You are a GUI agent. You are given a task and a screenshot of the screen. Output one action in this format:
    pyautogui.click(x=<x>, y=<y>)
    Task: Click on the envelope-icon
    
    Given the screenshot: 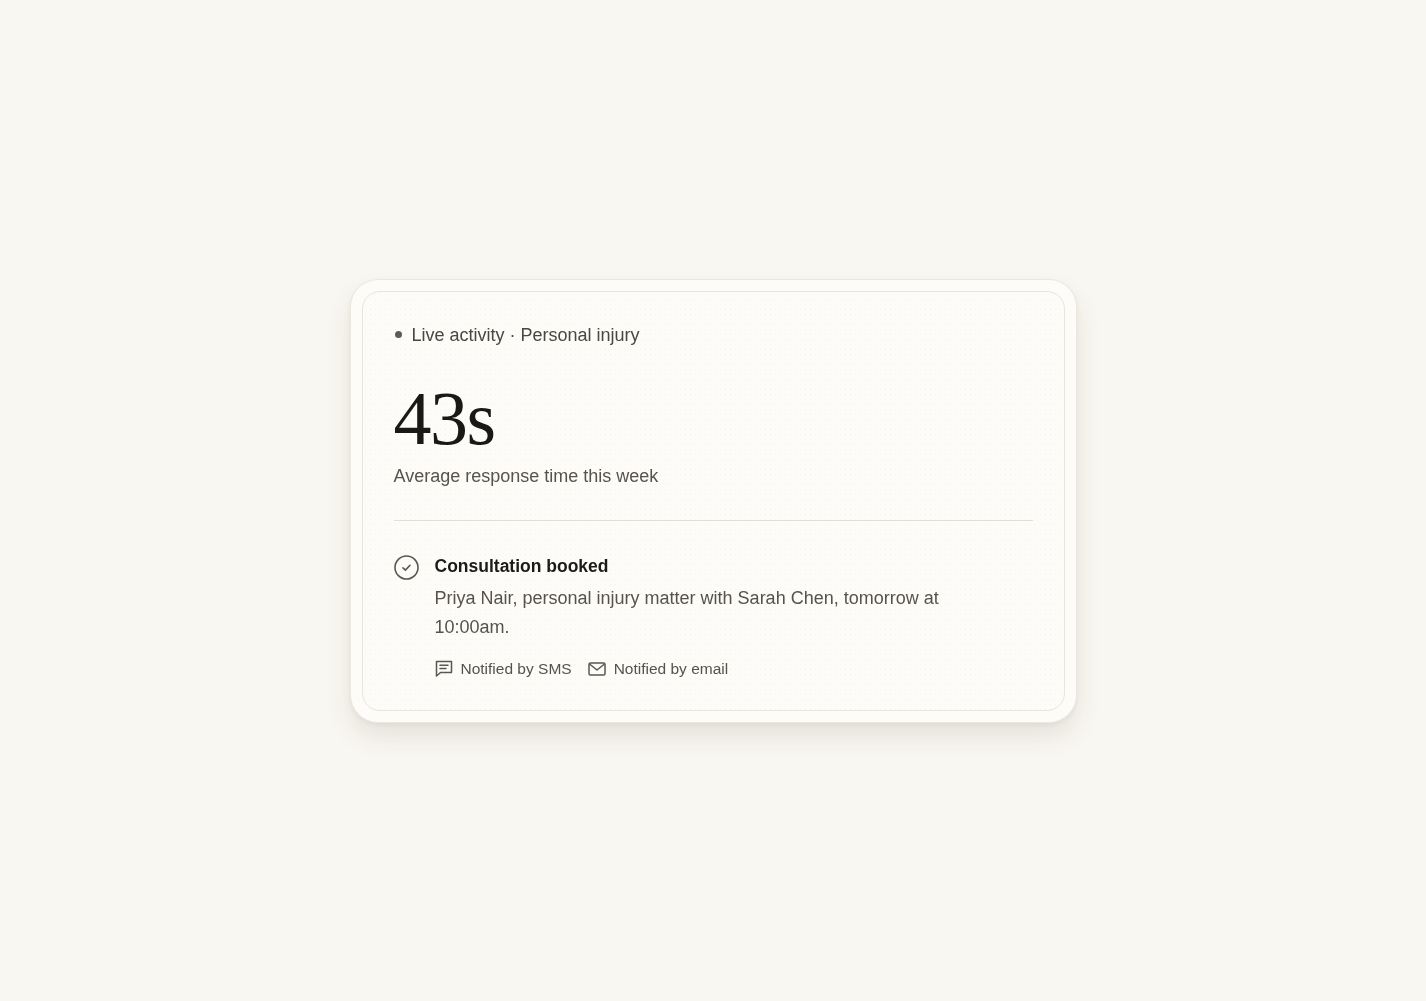 What is the action you would take?
    pyautogui.click(x=596, y=668)
    